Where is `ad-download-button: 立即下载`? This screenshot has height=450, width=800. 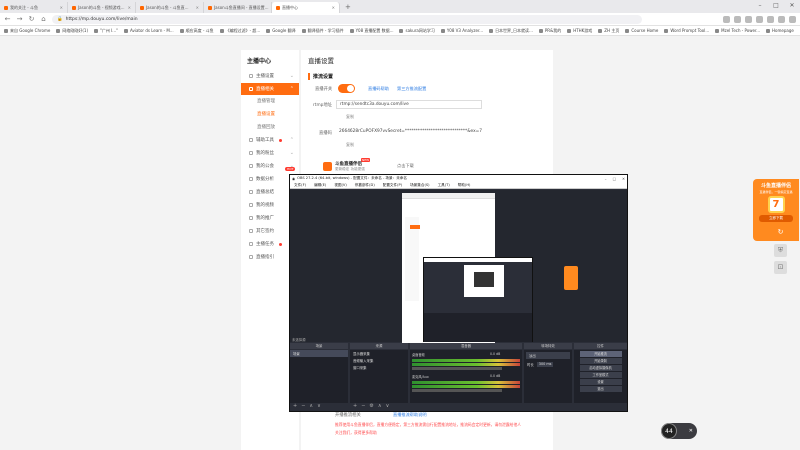 ad-download-button: 立即下载 is located at coordinates (776, 218).